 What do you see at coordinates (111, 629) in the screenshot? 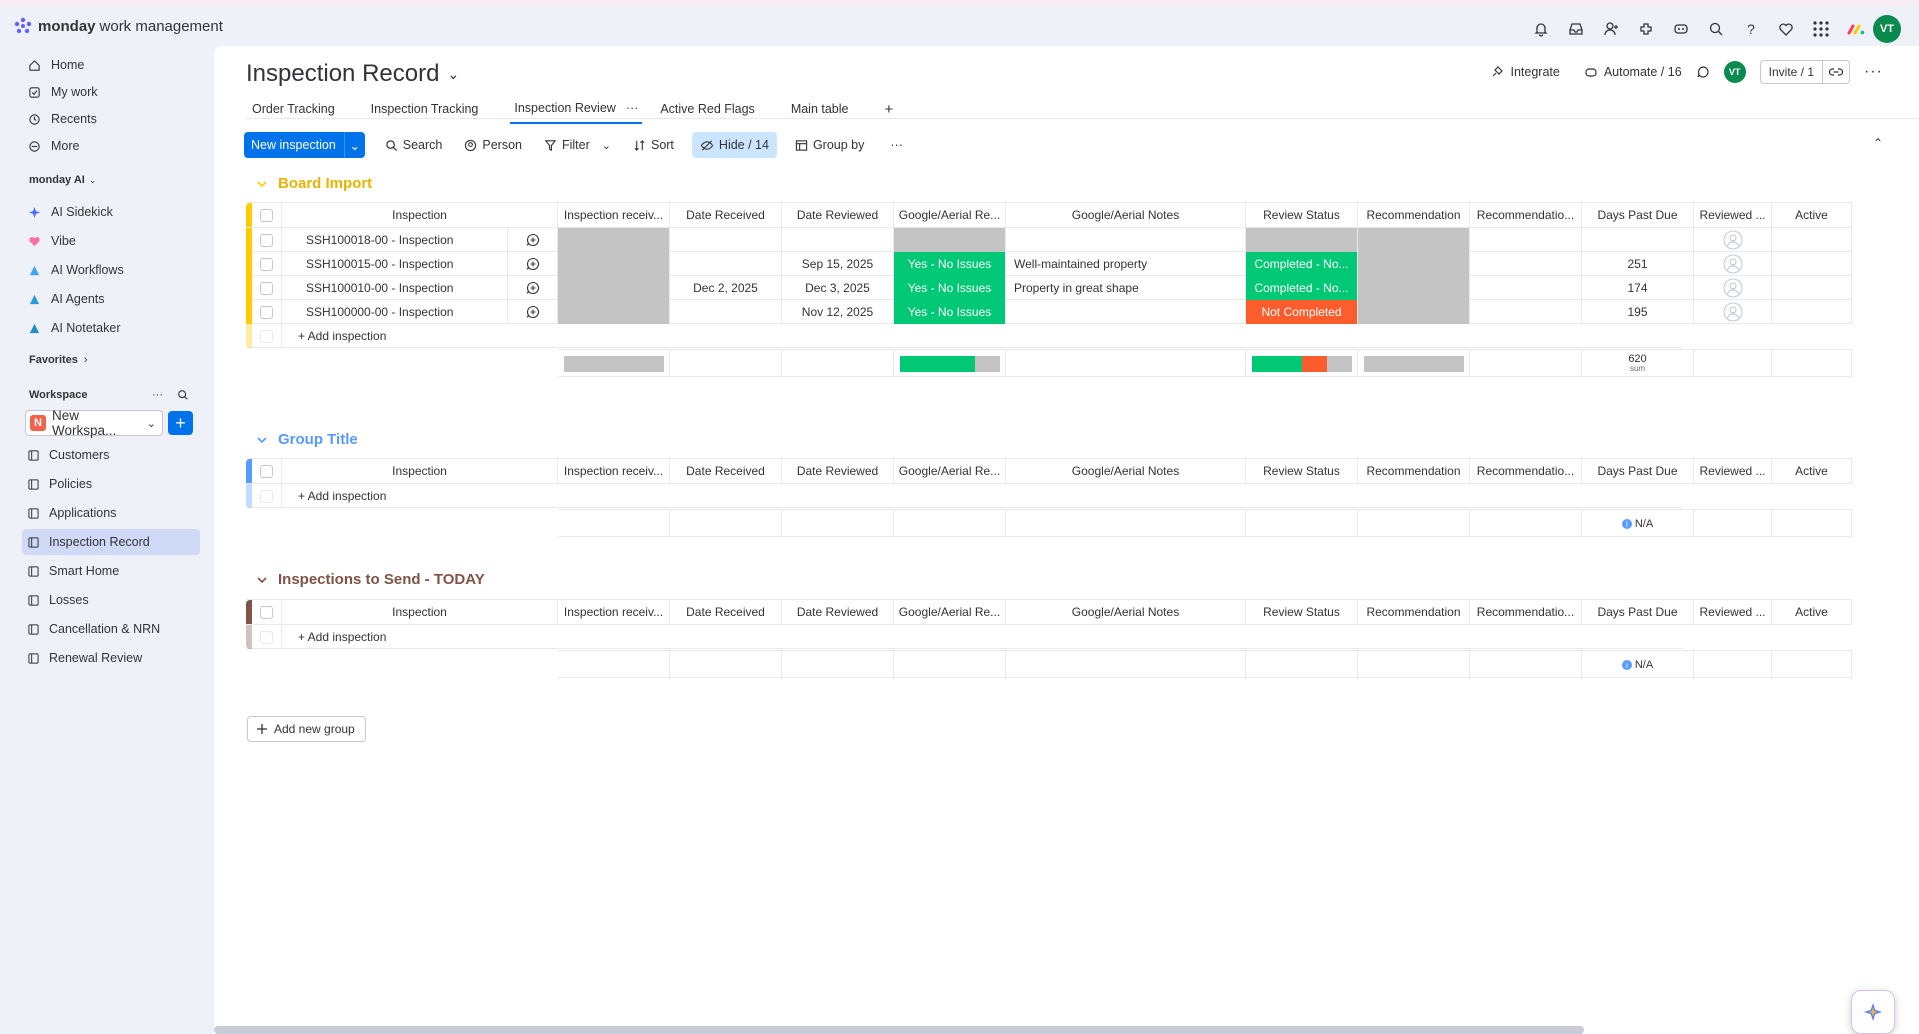
I see `sidebar-board-cancellation-nrn: Cancellation & NRN` at bounding box center [111, 629].